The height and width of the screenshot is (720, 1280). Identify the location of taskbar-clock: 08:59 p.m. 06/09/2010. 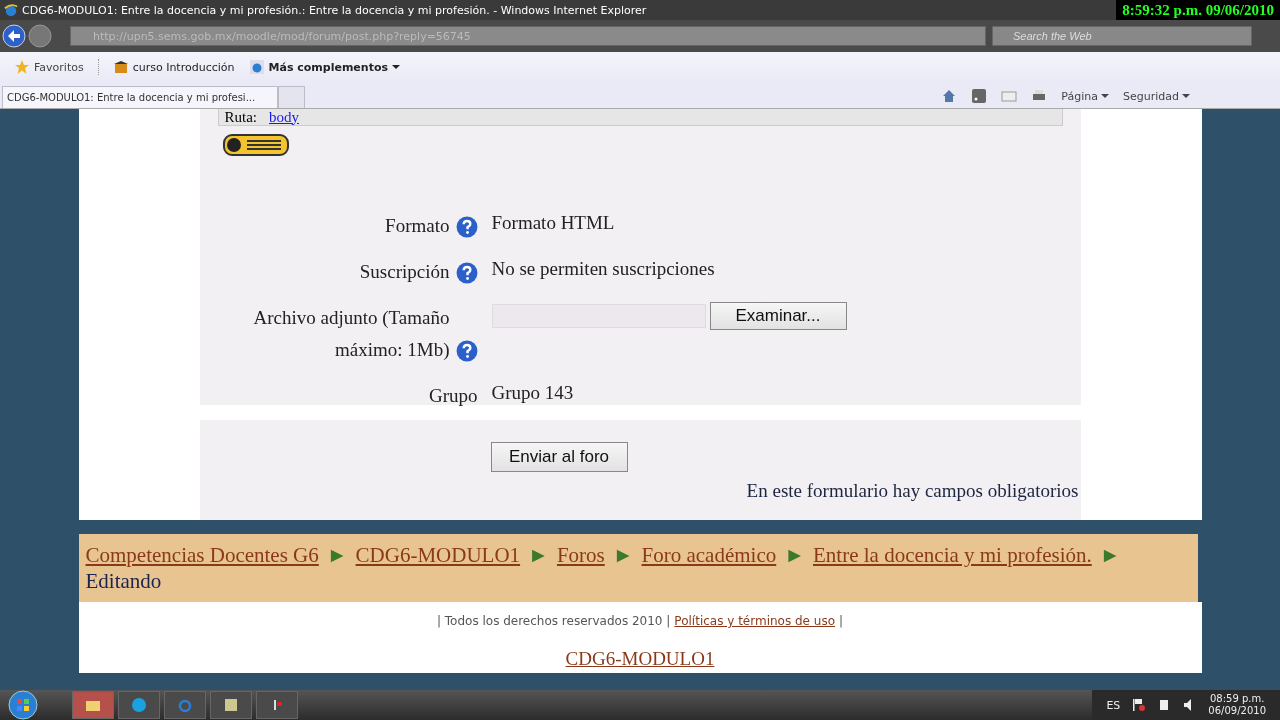
(1237, 705).